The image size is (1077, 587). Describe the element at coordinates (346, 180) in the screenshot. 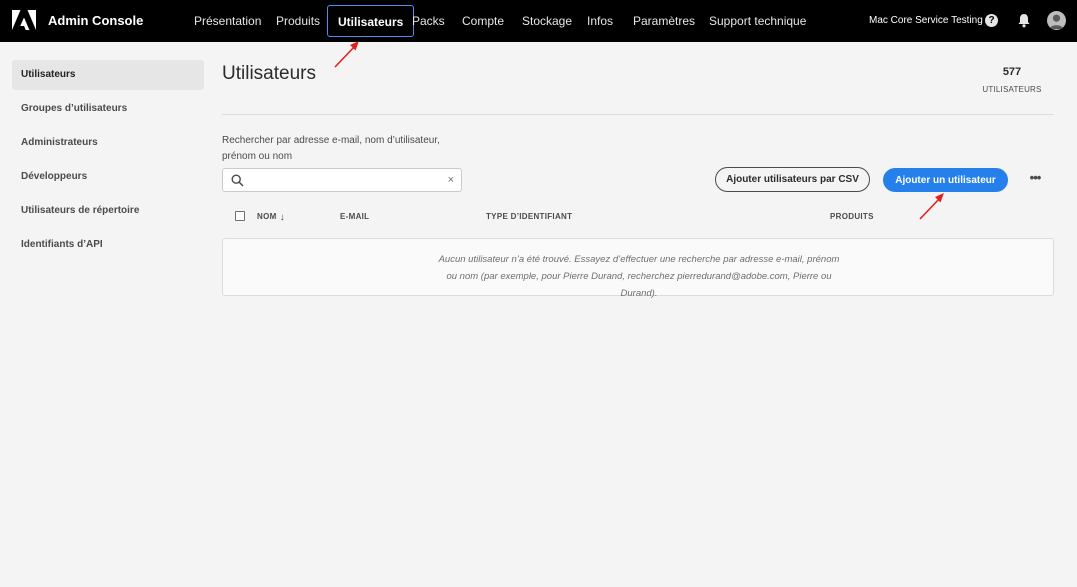

I see `search-input` at that location.